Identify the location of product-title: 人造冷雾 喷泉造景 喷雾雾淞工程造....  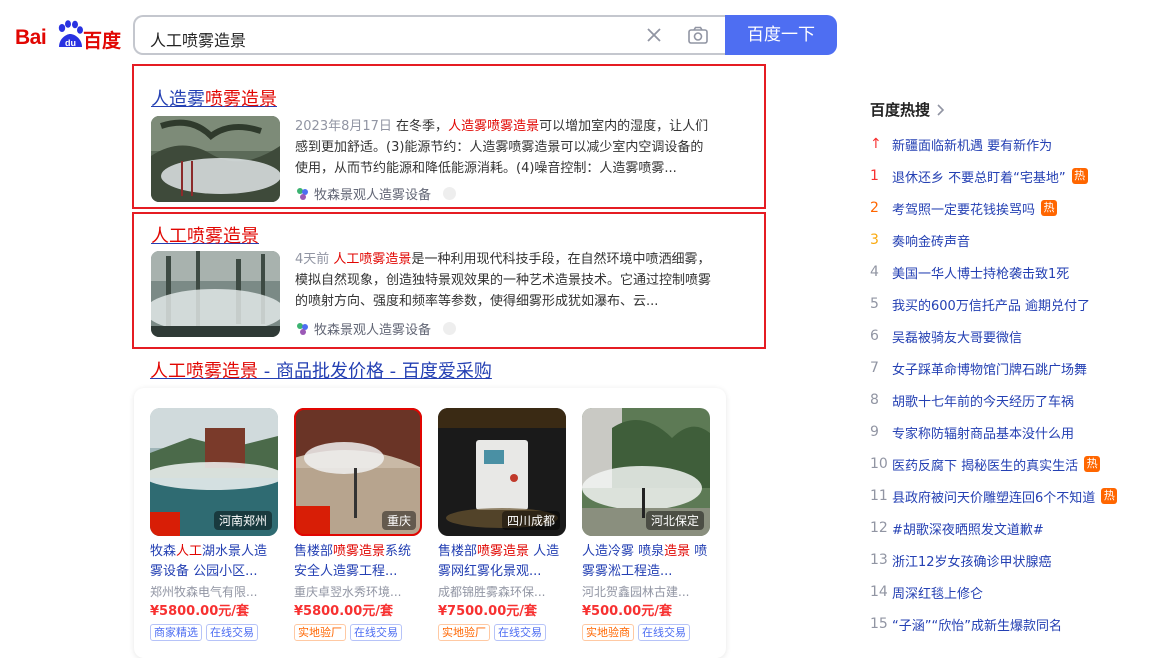
(646, 562).